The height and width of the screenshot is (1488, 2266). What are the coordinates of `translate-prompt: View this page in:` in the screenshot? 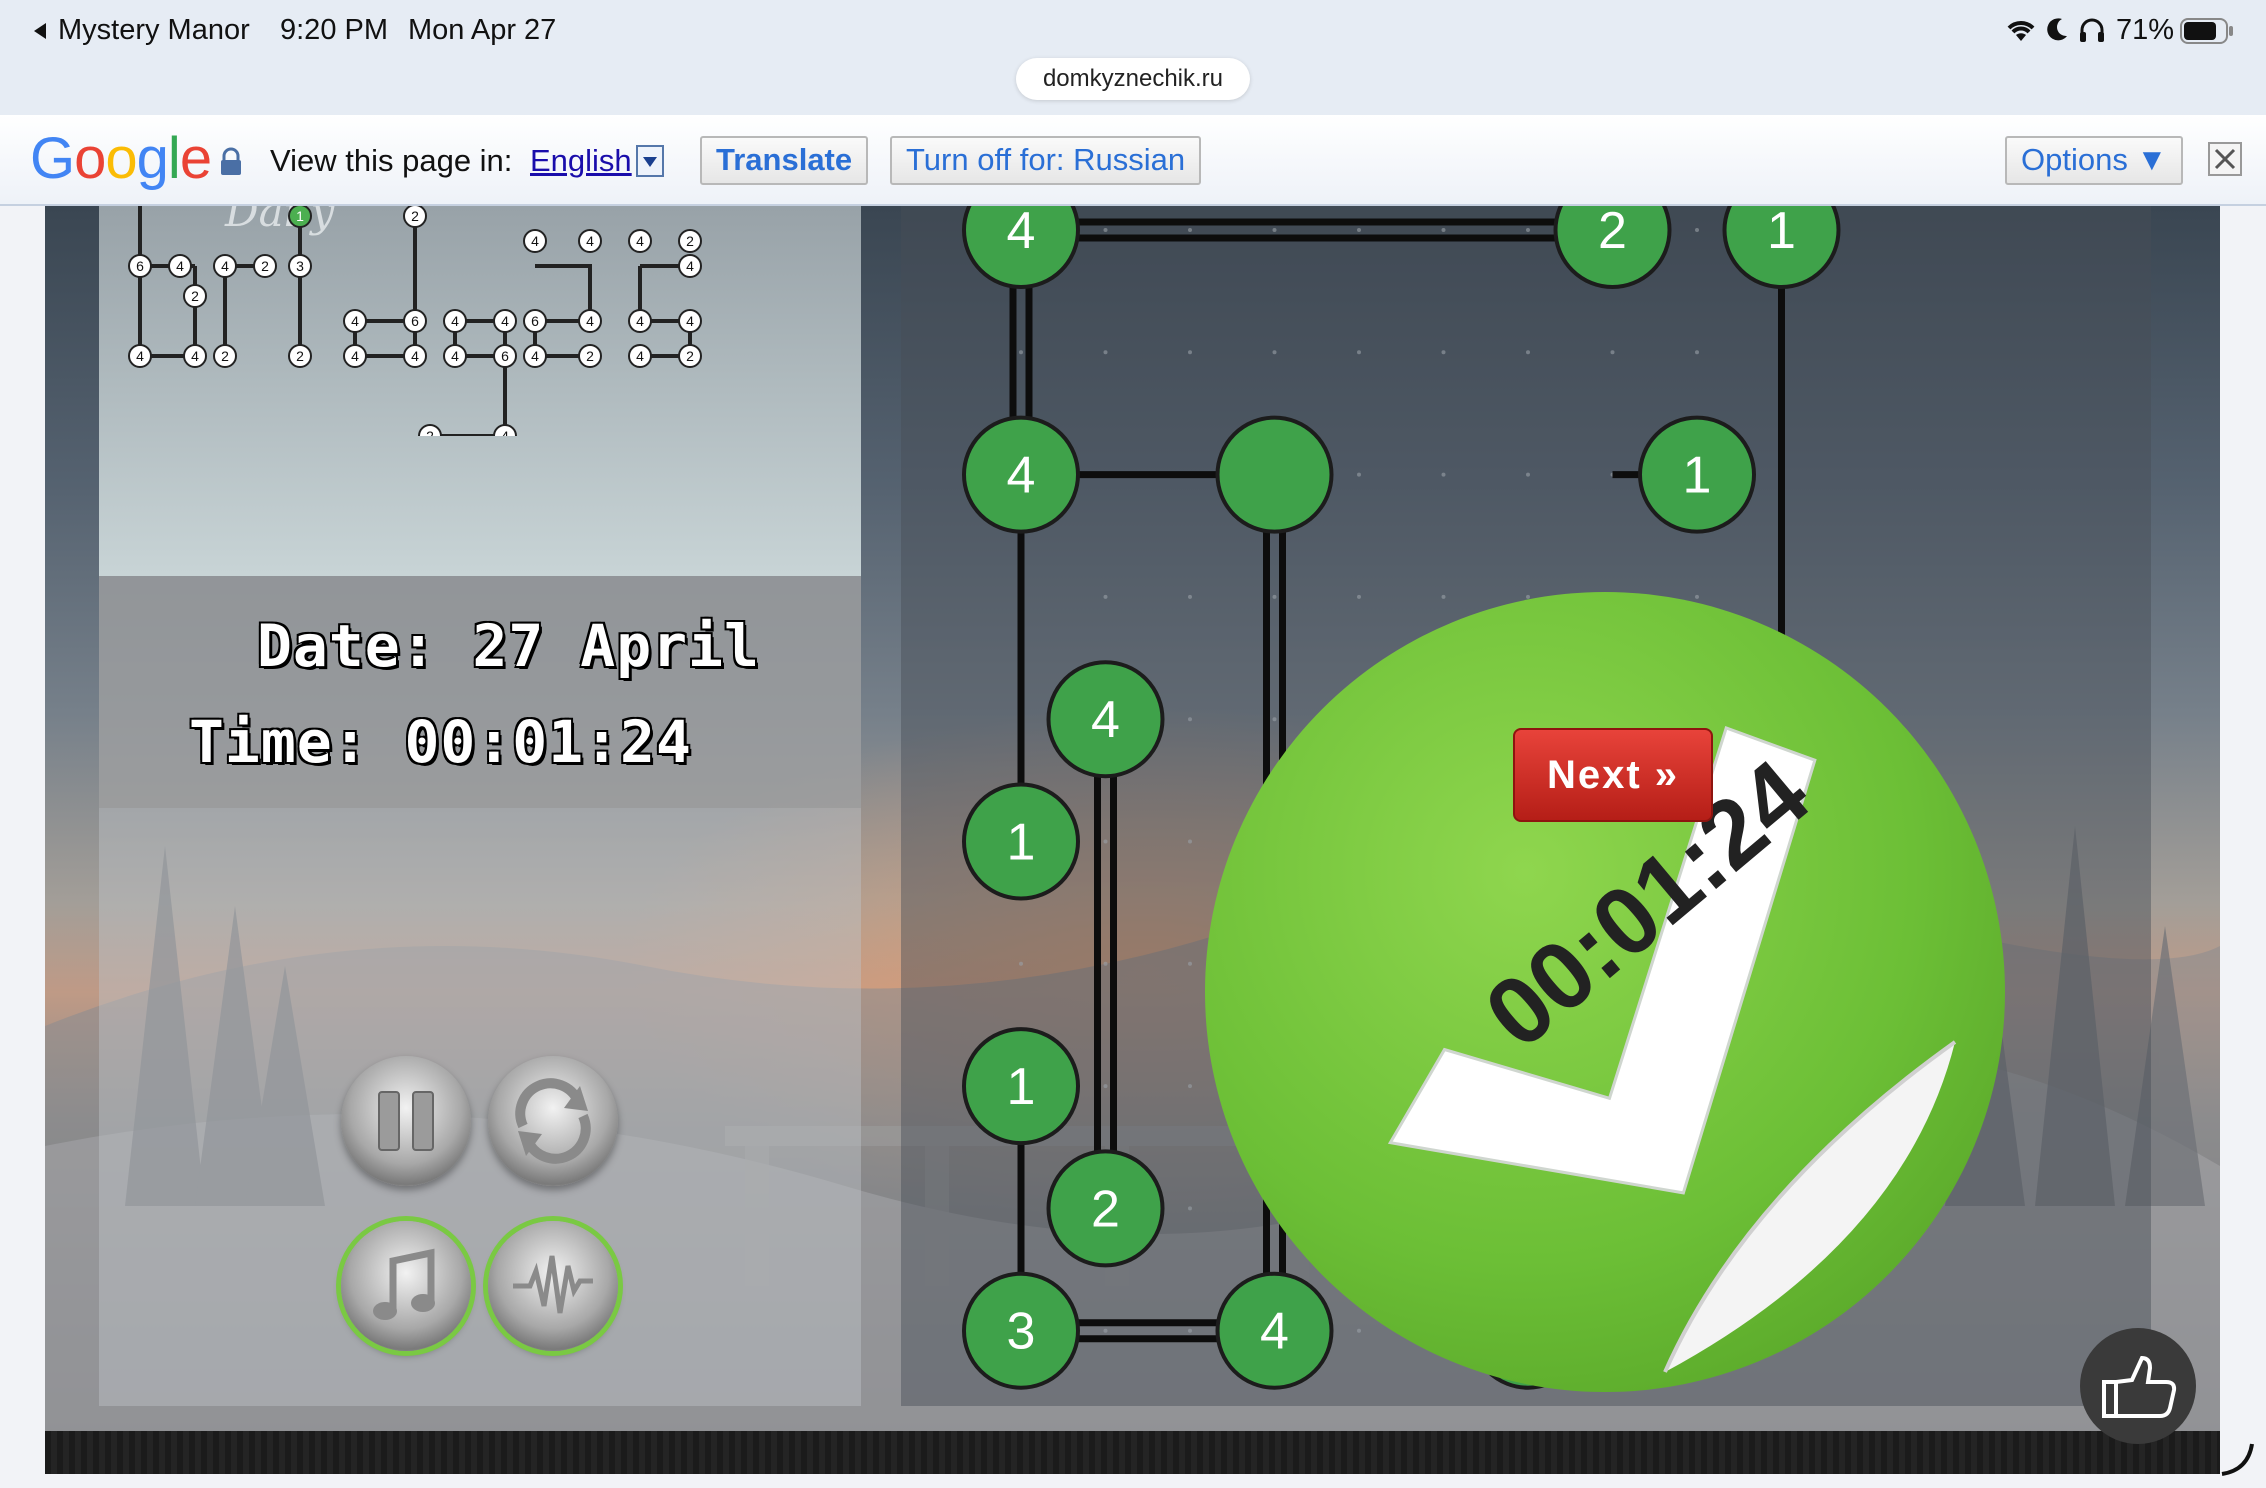 It's located at (391, 160).